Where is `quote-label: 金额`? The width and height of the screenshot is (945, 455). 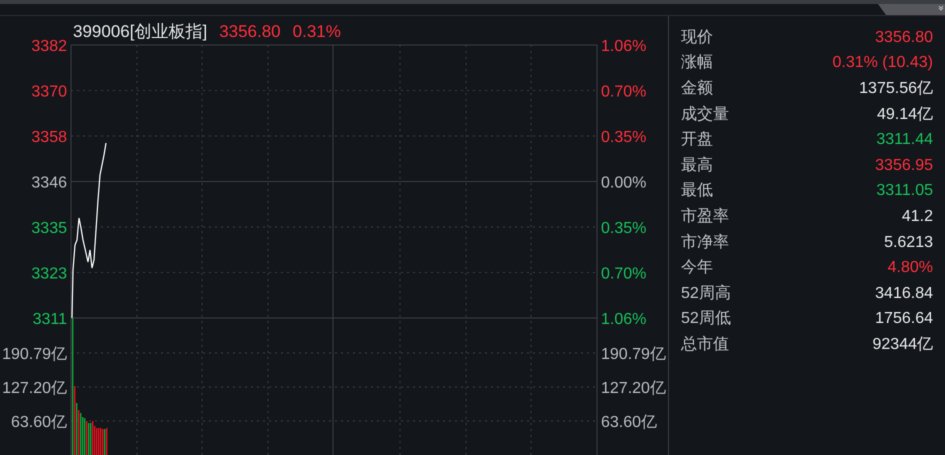 quote-label: 金额 is located at coordinates (697, 88).